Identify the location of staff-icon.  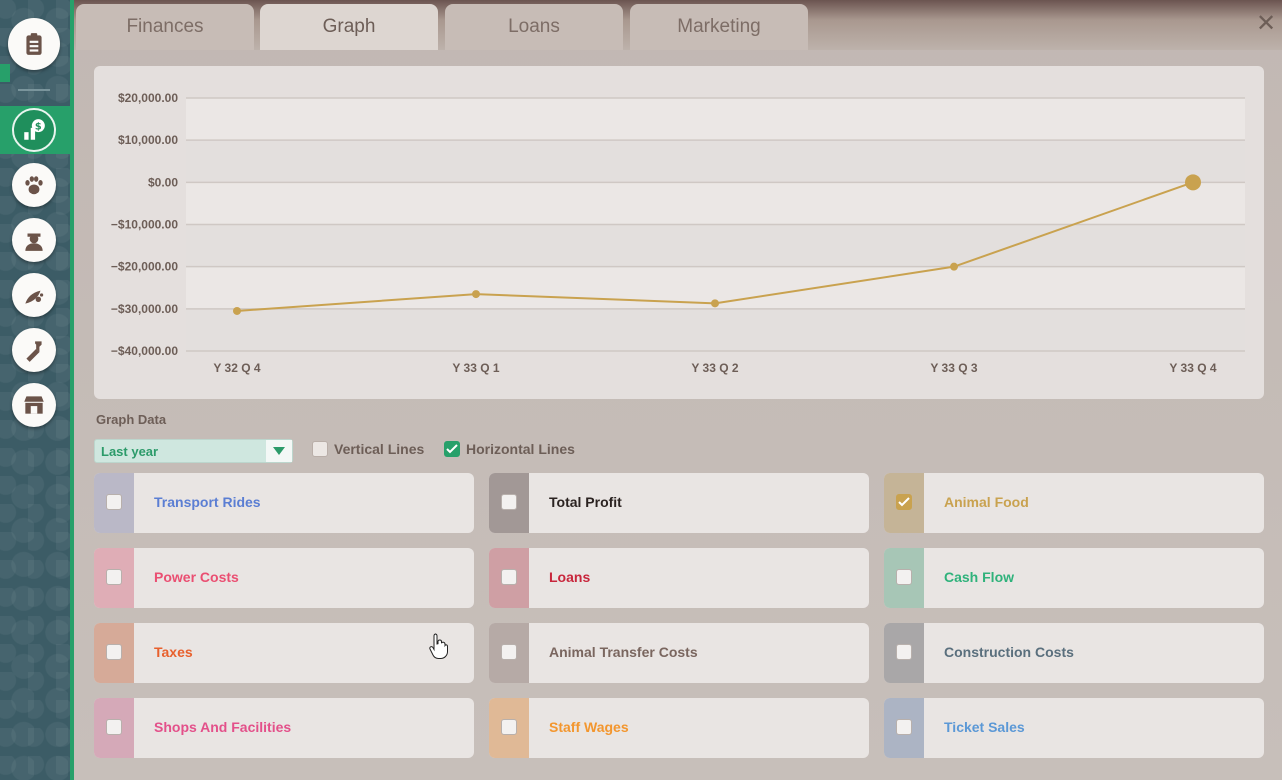
(34, 242).